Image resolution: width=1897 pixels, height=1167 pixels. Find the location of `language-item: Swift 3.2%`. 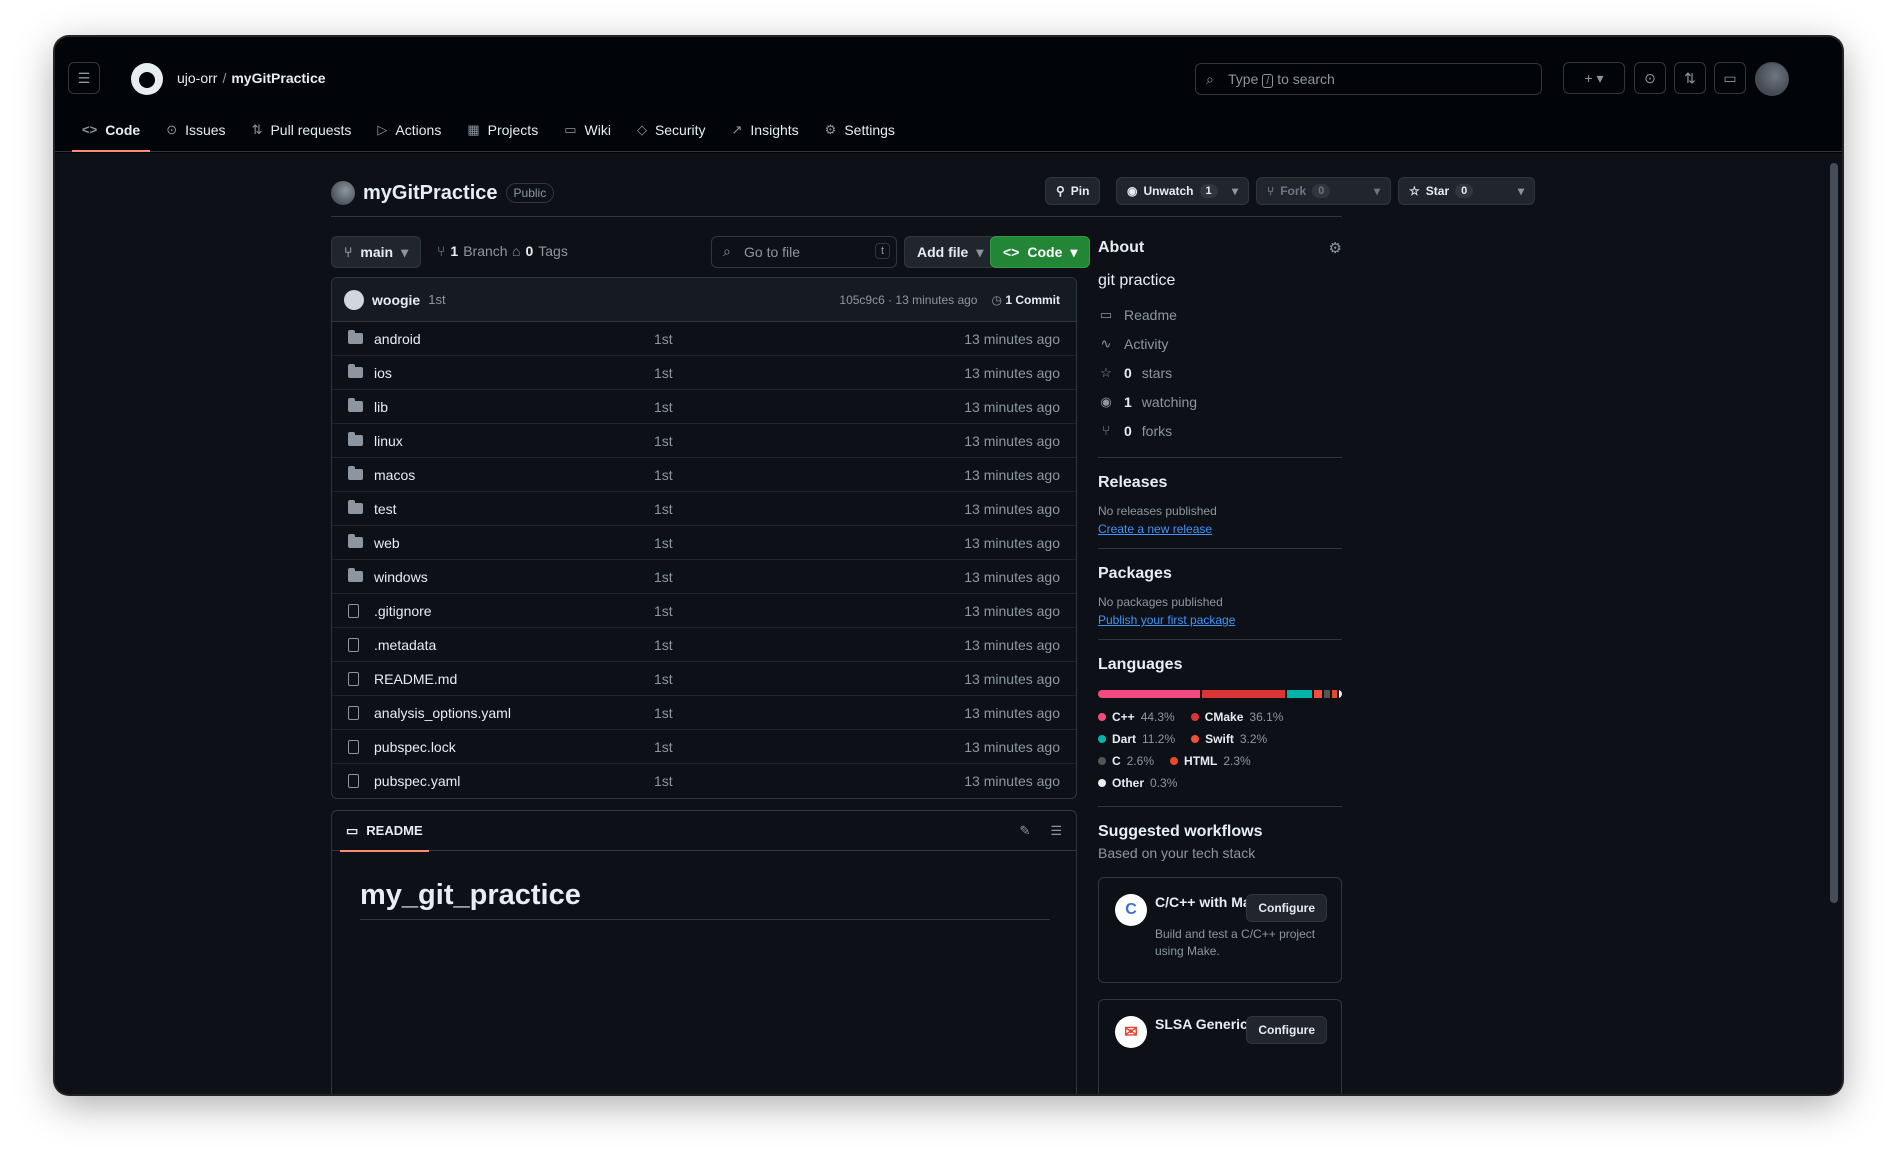

language-item: Swift 3.2% is located at coordinates (1229, 739).